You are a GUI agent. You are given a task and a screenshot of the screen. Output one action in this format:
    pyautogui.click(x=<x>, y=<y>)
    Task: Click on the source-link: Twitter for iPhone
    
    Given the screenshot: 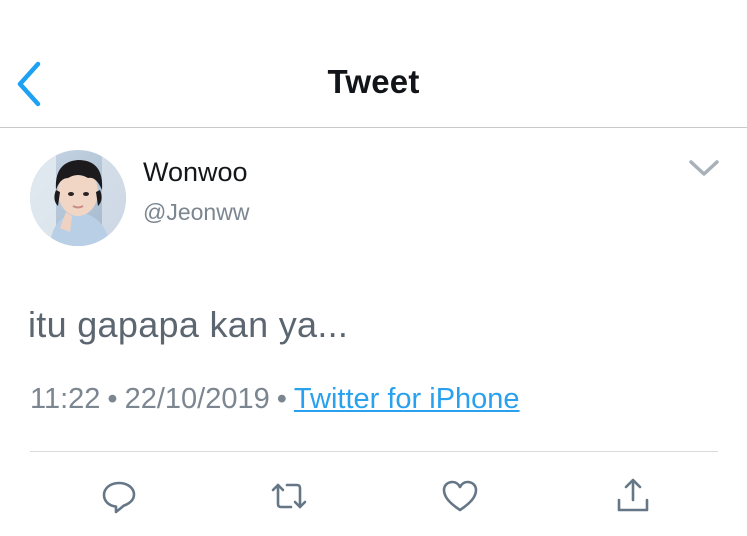 What is the action you would take?
    pyautogui.click(x=407, y=399)
    